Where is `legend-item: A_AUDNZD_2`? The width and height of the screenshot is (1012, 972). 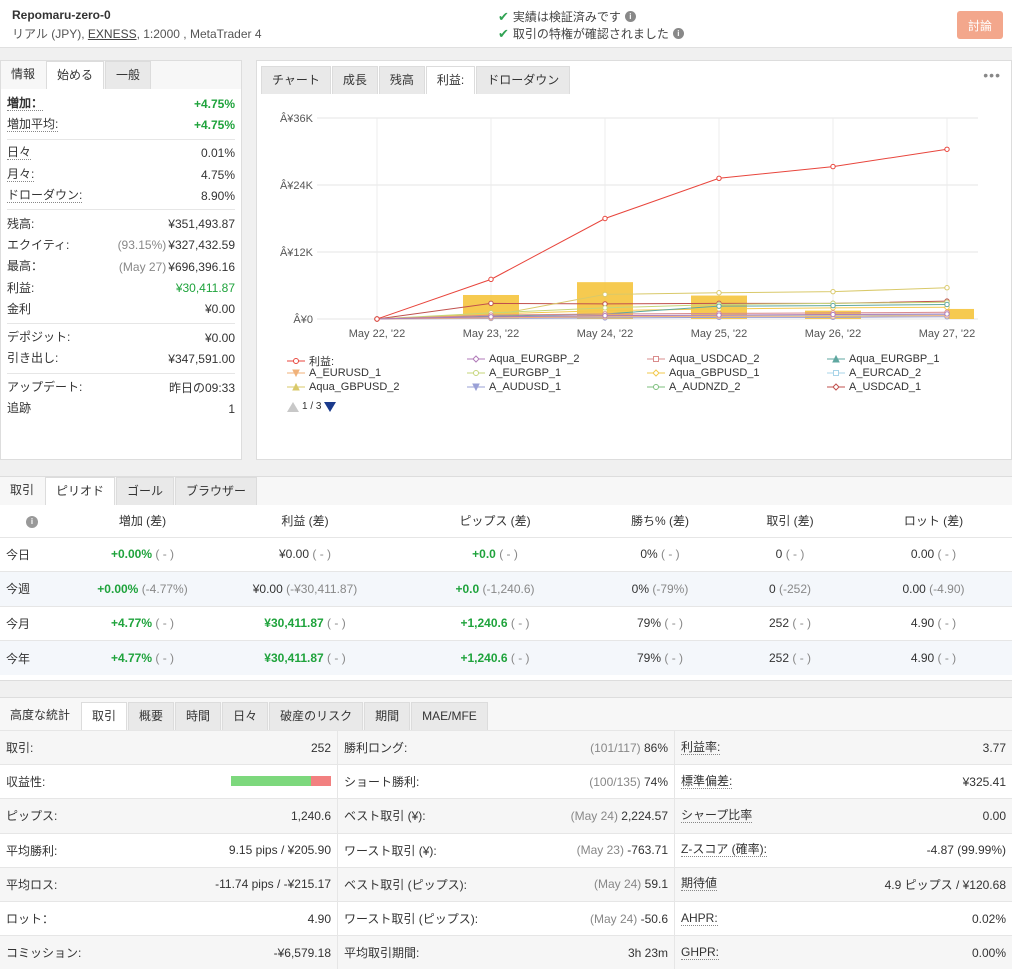 legend-item: A_AUDNZD_2 is located at coordinates (694, 387).